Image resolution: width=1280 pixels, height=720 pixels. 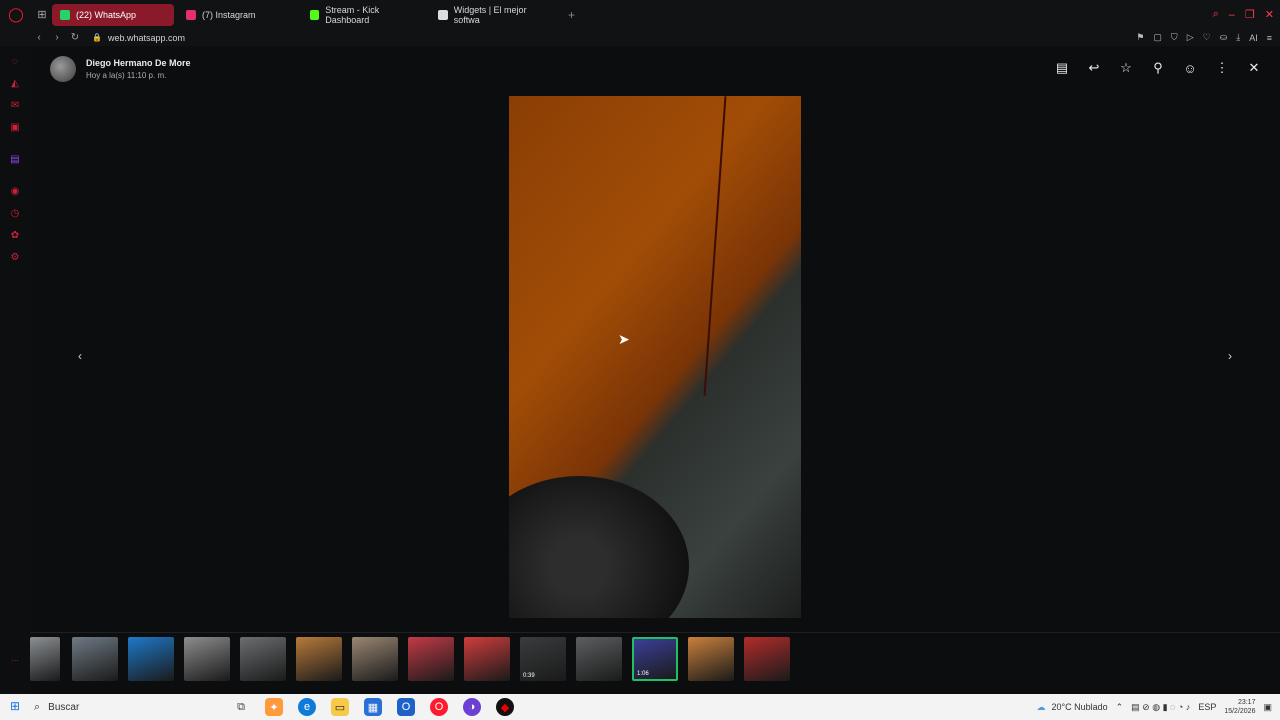 What do you see at coordinates (15, 370) in the screenshot?
I see `opera-sidebar: ◌ ◭ ✉ ▣ ▤ ◉ ◷ ✿ ⚙ ⋯` at bounding box center [15, 370].